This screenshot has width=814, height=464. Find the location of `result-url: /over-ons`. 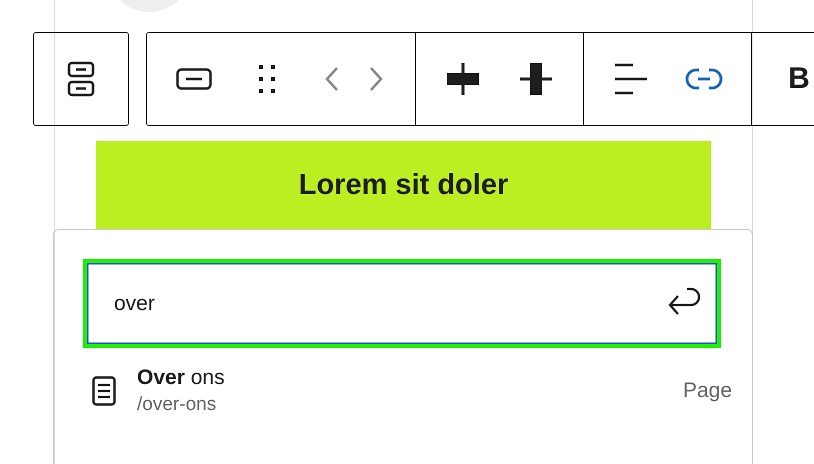

result-url: /over-ons is located at coordinates (177, 405).